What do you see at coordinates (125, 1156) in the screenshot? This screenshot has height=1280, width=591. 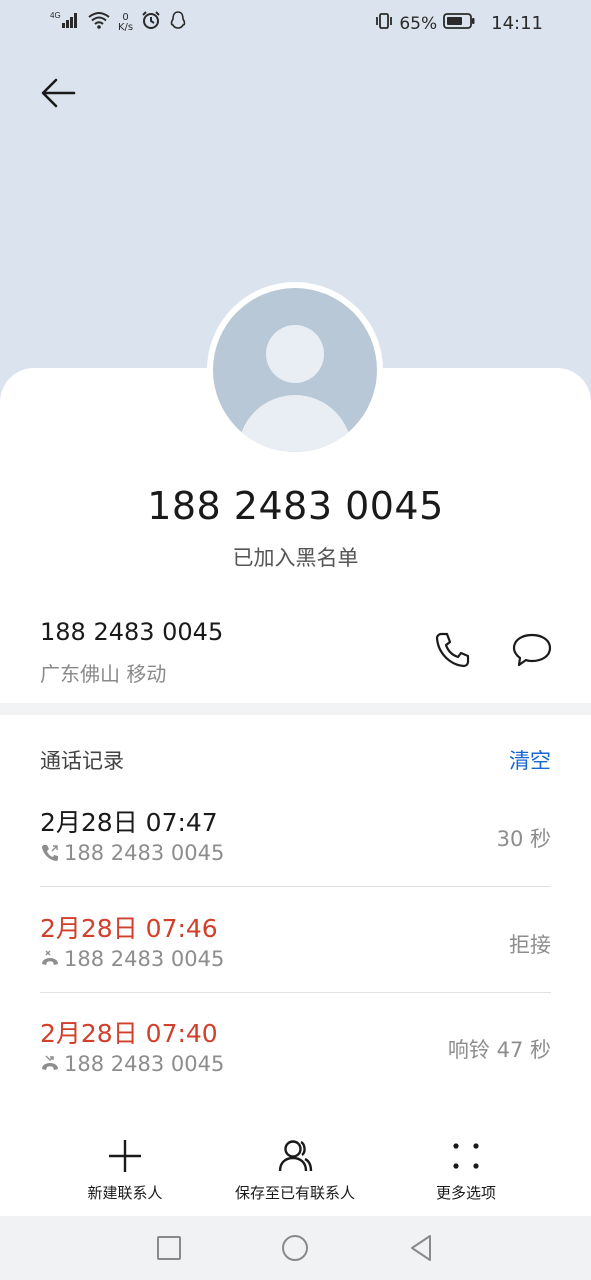 I see `plus-icon` at bounding box center [125, 1156].